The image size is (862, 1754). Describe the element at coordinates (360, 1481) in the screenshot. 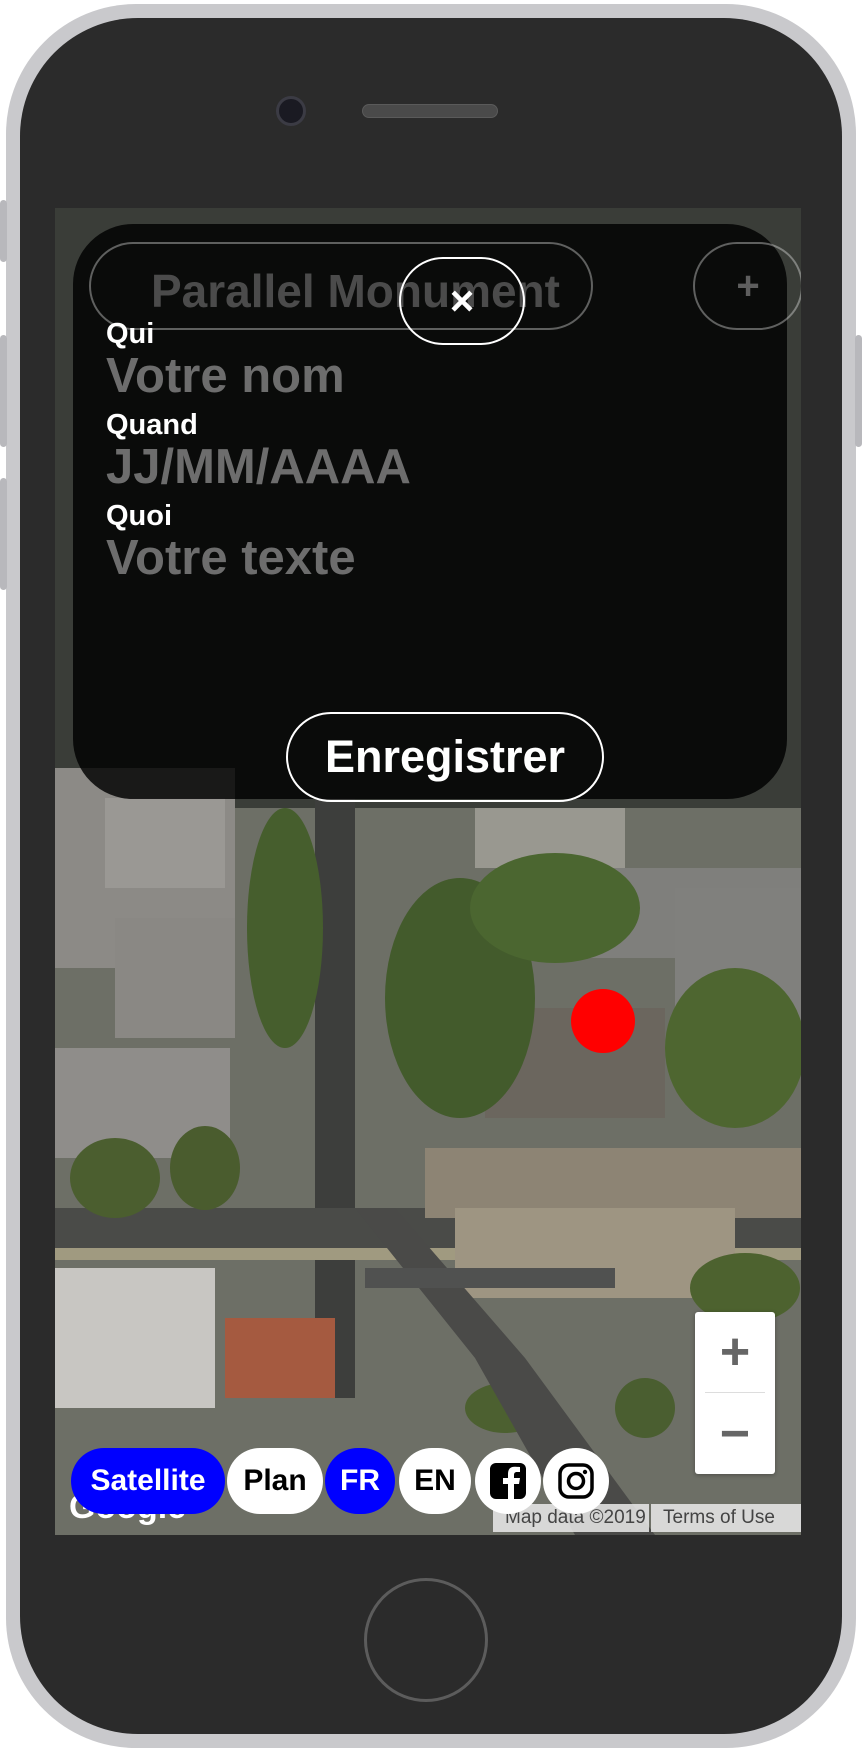

I see `lang-fr-button: FR` at that location.